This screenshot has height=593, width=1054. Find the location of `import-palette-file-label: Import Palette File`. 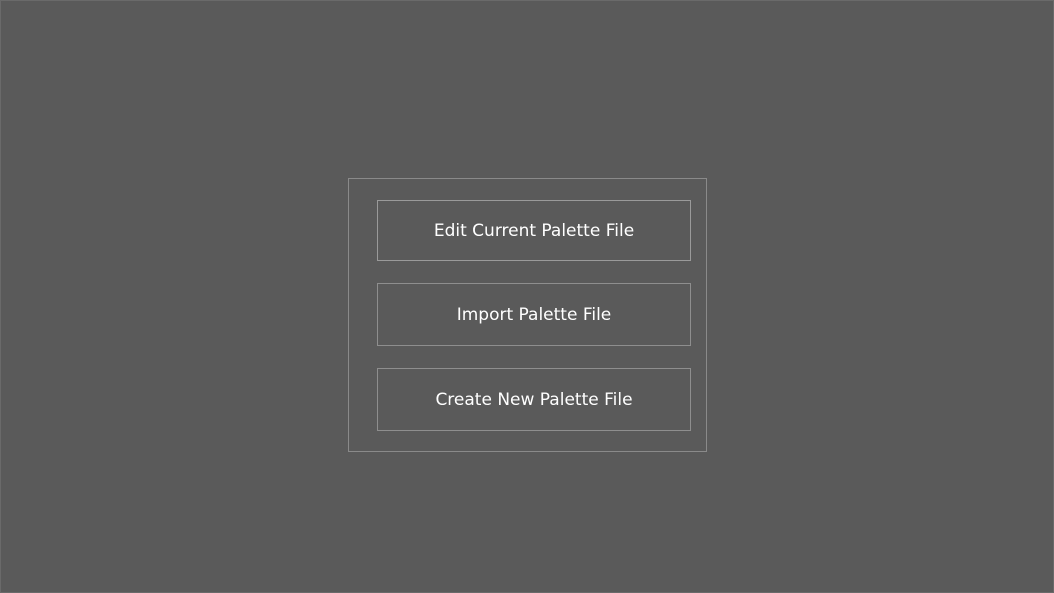

import-palette-file-label: Import Palette File is located at coordinates (534, 314).